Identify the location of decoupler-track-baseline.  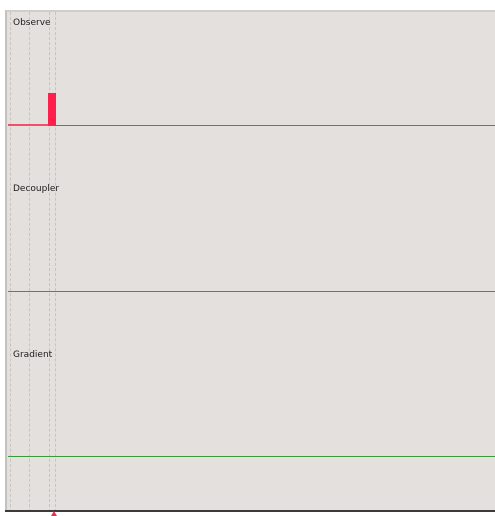
(251, 291).